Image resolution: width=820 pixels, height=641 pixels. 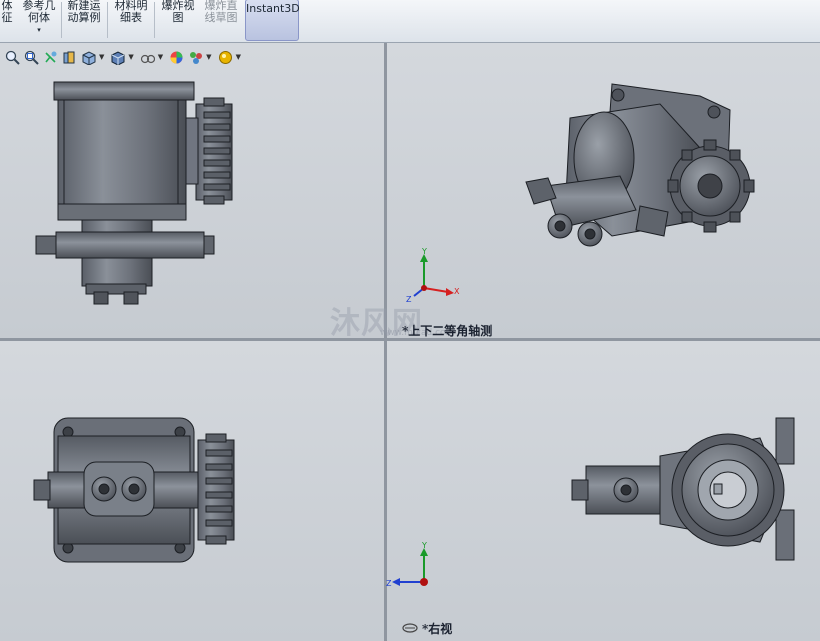 What do you see at coordinates (117, 57) in the screenshot?
I see `display-style-icon` at bounding box center [117, 57].